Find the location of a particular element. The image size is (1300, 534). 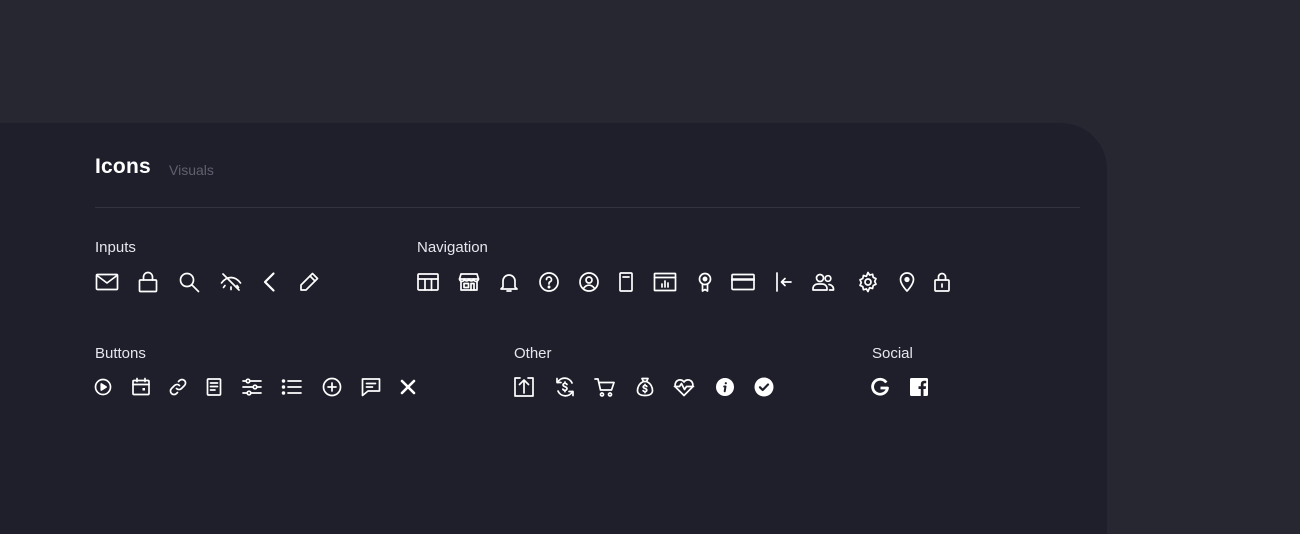

calendar-icon is located at coordinates (141, 387).